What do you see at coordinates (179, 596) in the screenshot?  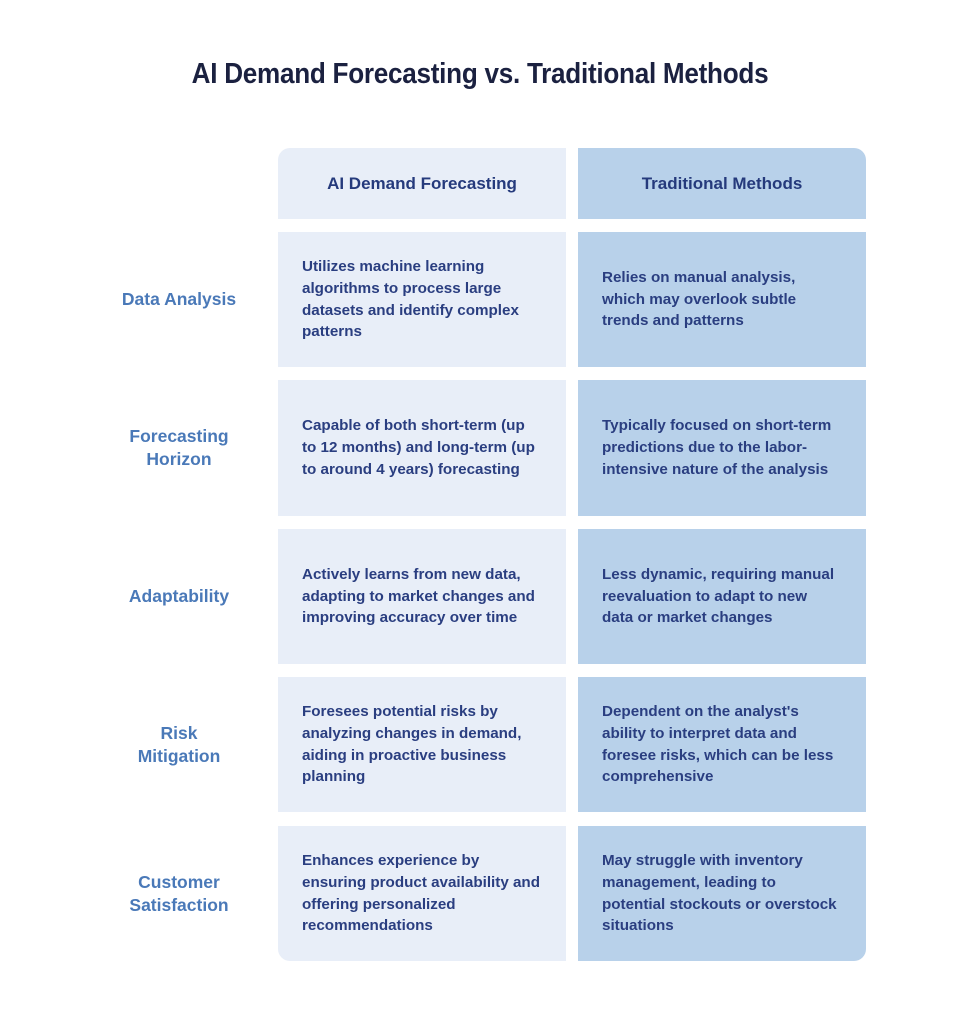 I see `row-label-adaptability: Adaptability` at bounding box center [179, 596].